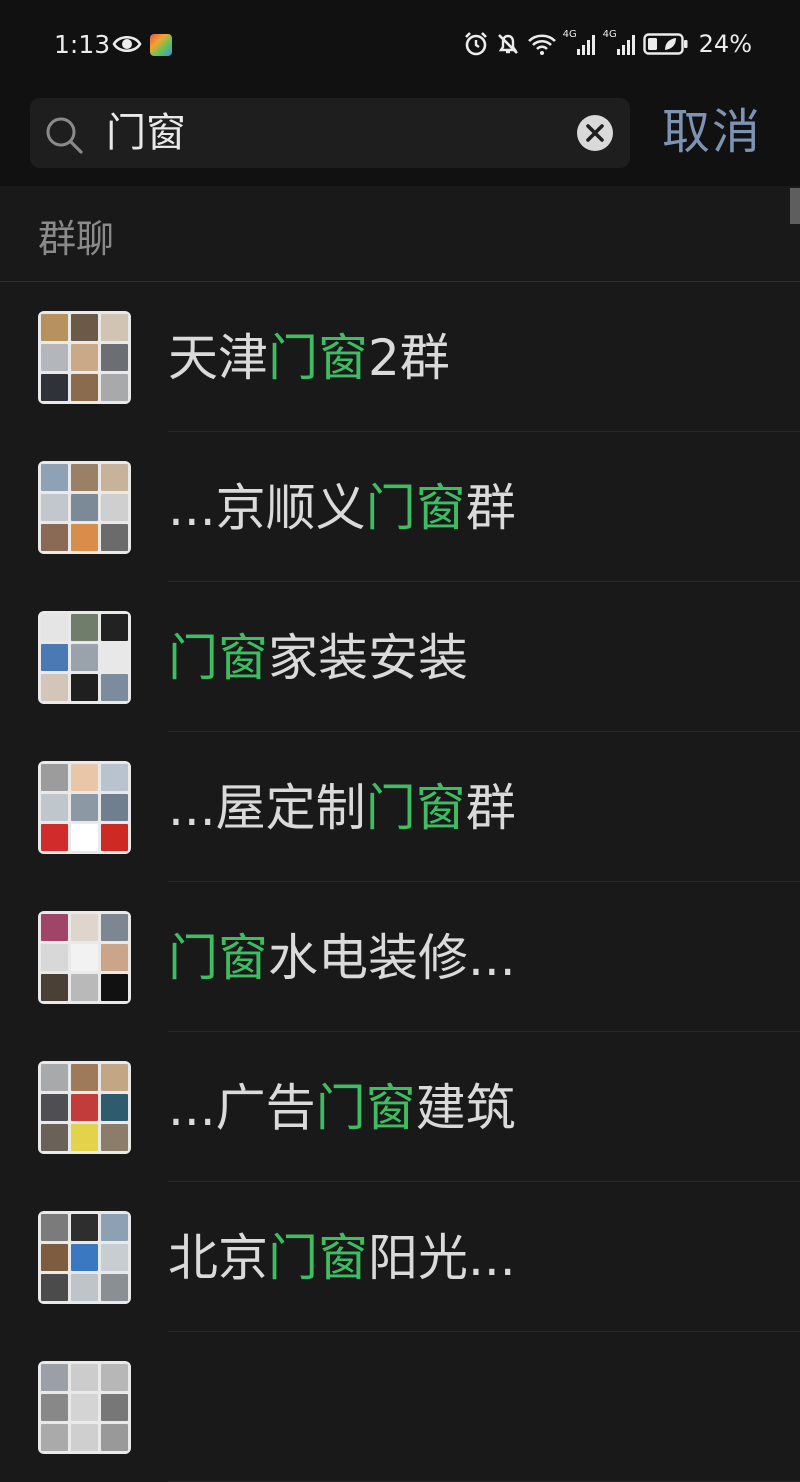 The image size is (800, 1482). Describe the element at coordinates (795, 206) in the screenshot. I see `scrollbar-thumb` at that location.